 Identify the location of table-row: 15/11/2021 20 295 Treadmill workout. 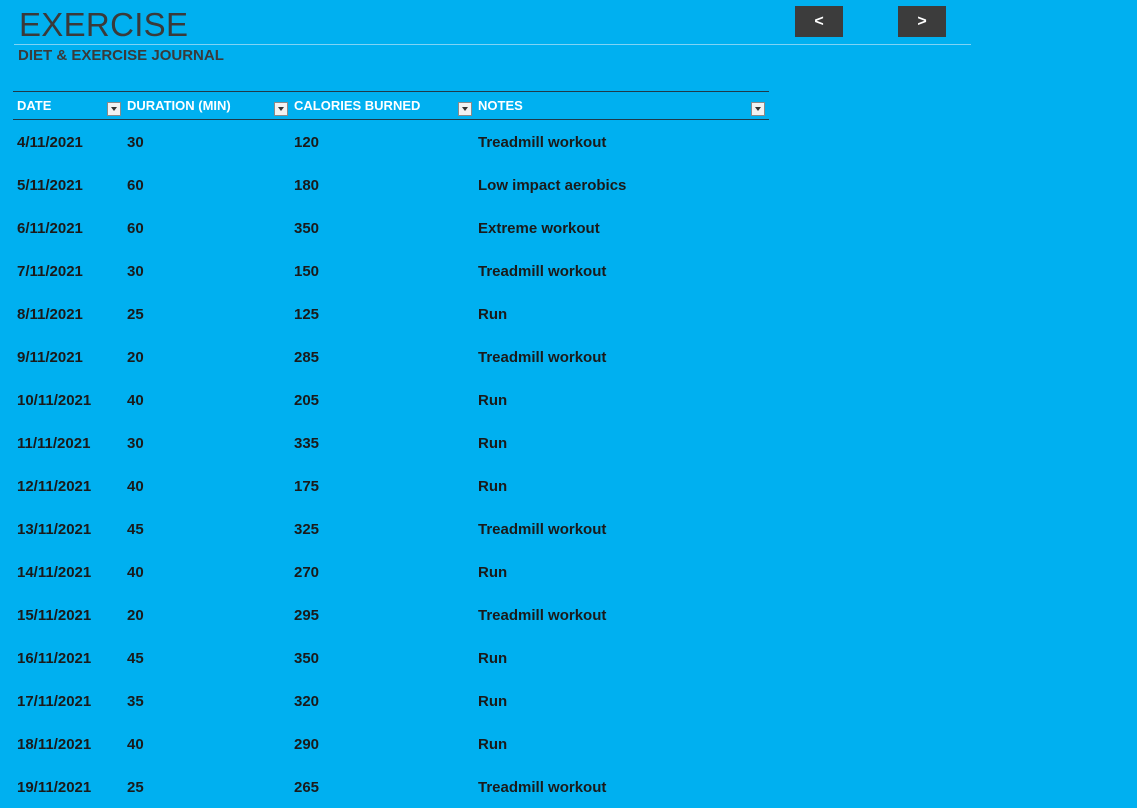
(391, 614).